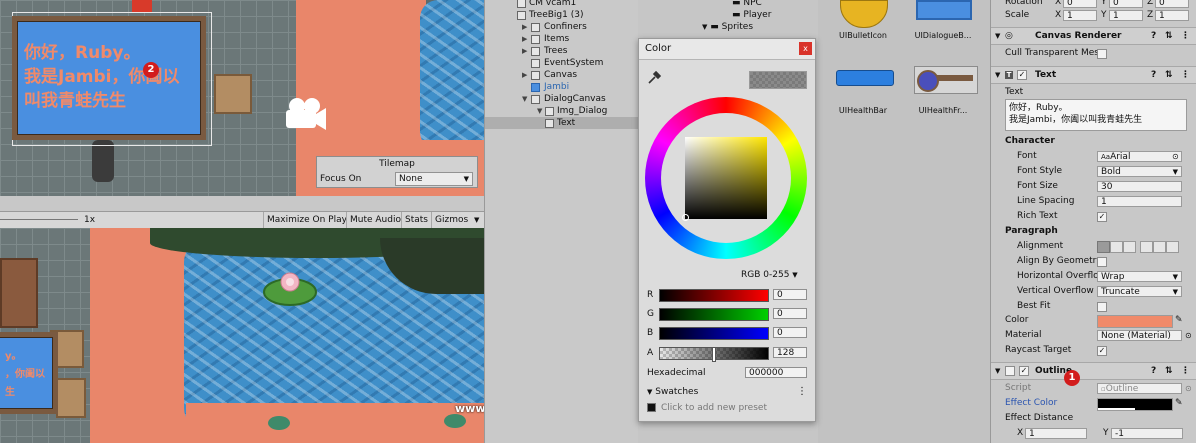 This screenshot has width=1196, height=443. I want to click on saturation-value-square, so click(726, 178).